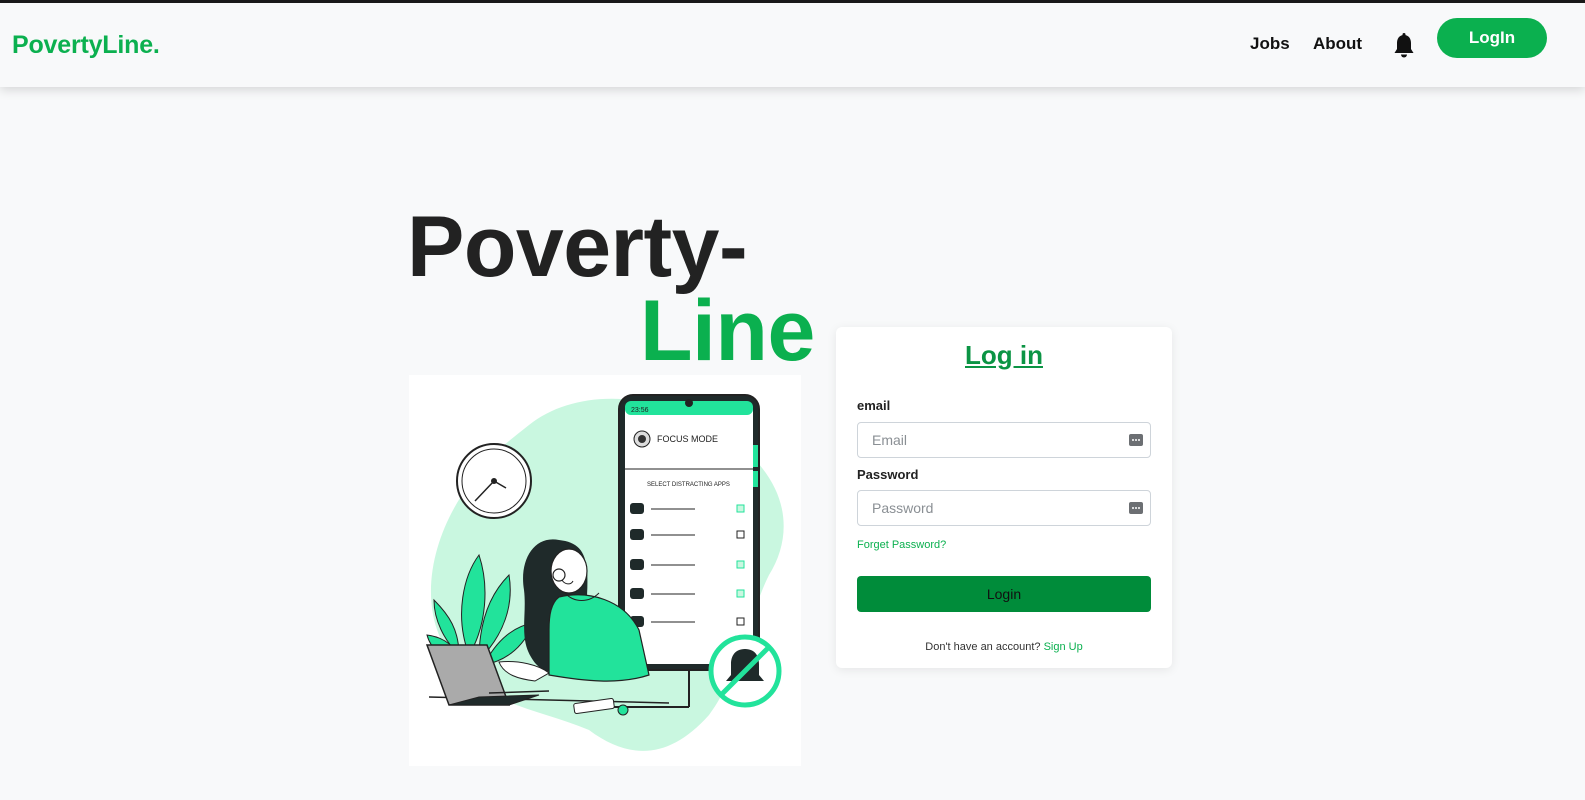 This screenshot has height=800, width=1585. Describe the element at coordinates (1270, 44) in the screenshot. I see `nav-link-jobs: Jobs` at that location.